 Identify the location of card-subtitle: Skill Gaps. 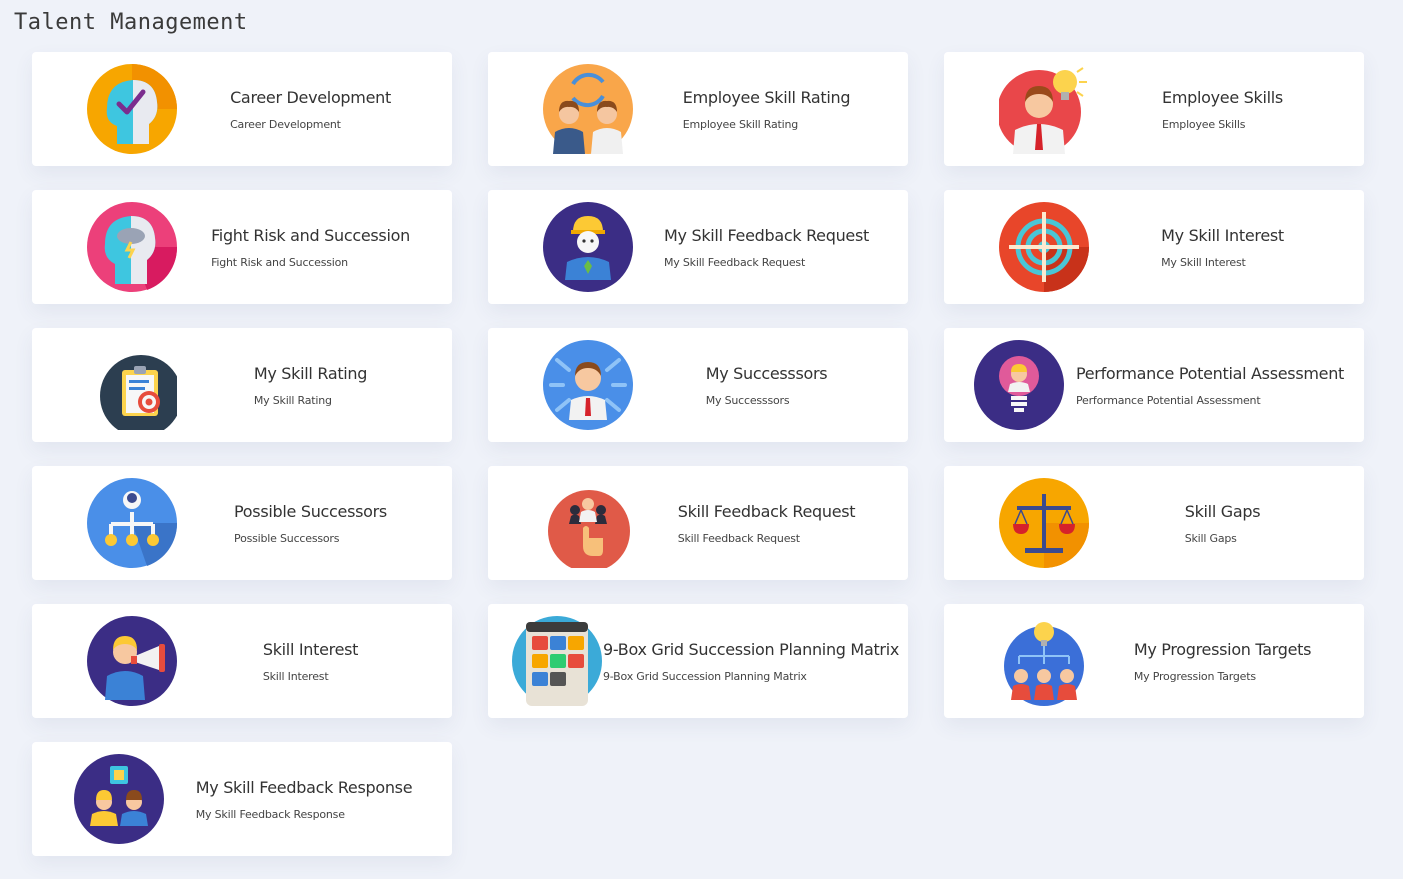
(1210, 538).